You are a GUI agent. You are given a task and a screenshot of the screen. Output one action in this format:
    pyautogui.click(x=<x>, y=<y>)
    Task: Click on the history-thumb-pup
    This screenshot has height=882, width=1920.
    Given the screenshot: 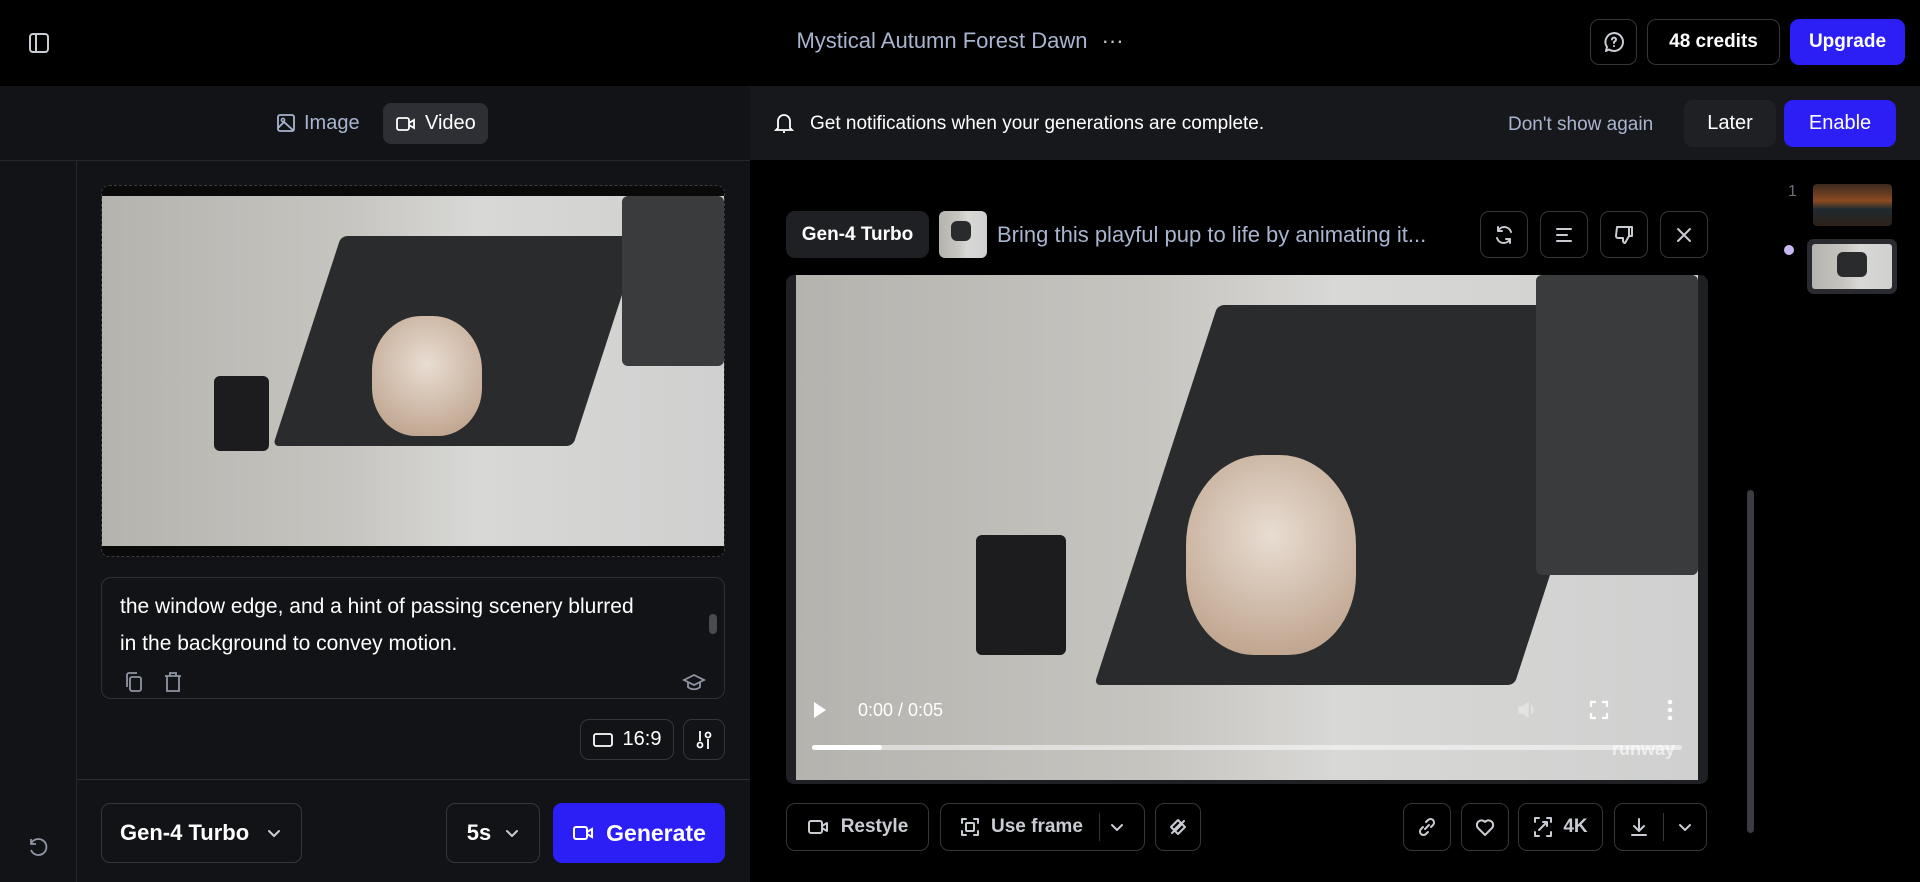 What is the action you would take?
    pyautogui.click(x=1852, y=266)
    